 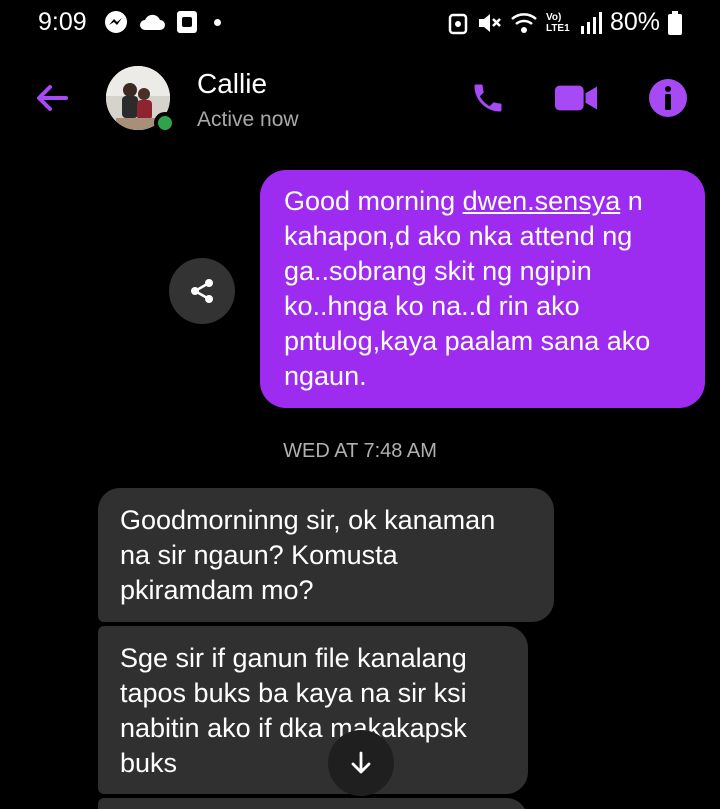 What do you see at coordinates (325, 376) in the screenshot?
I see `message-line: ngaun.` at bounding box center [325, 376].